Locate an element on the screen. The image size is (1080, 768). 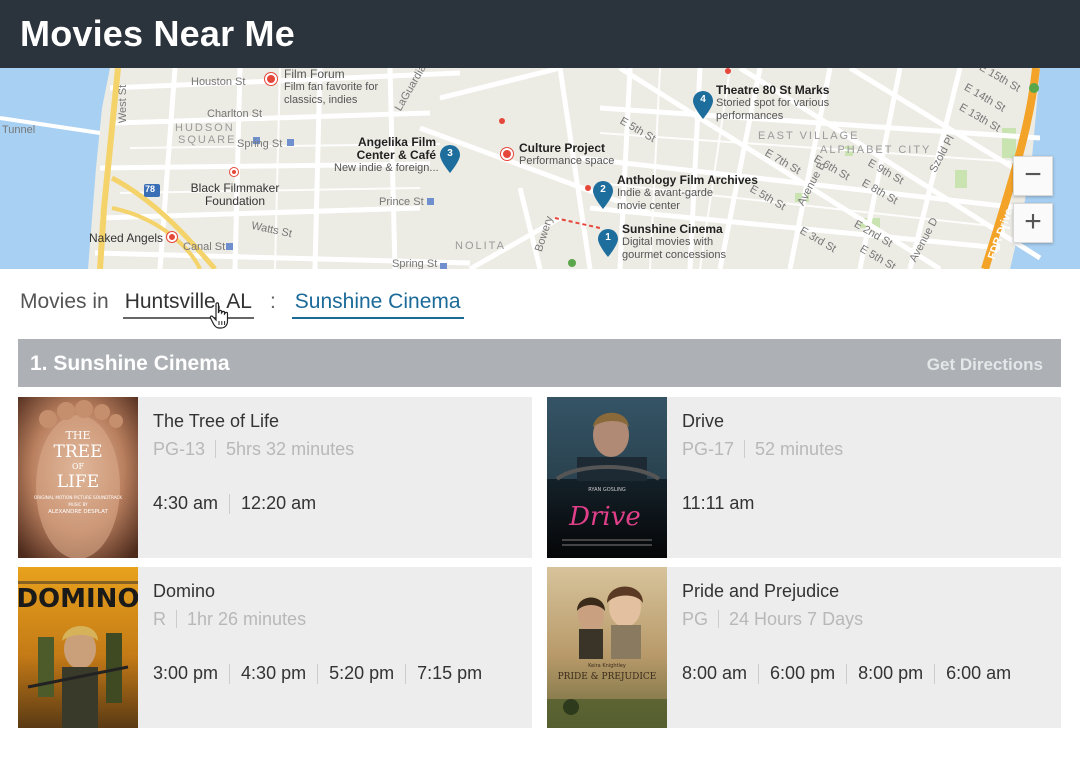
poster-text: TREE is located at coordinates (78, 452).